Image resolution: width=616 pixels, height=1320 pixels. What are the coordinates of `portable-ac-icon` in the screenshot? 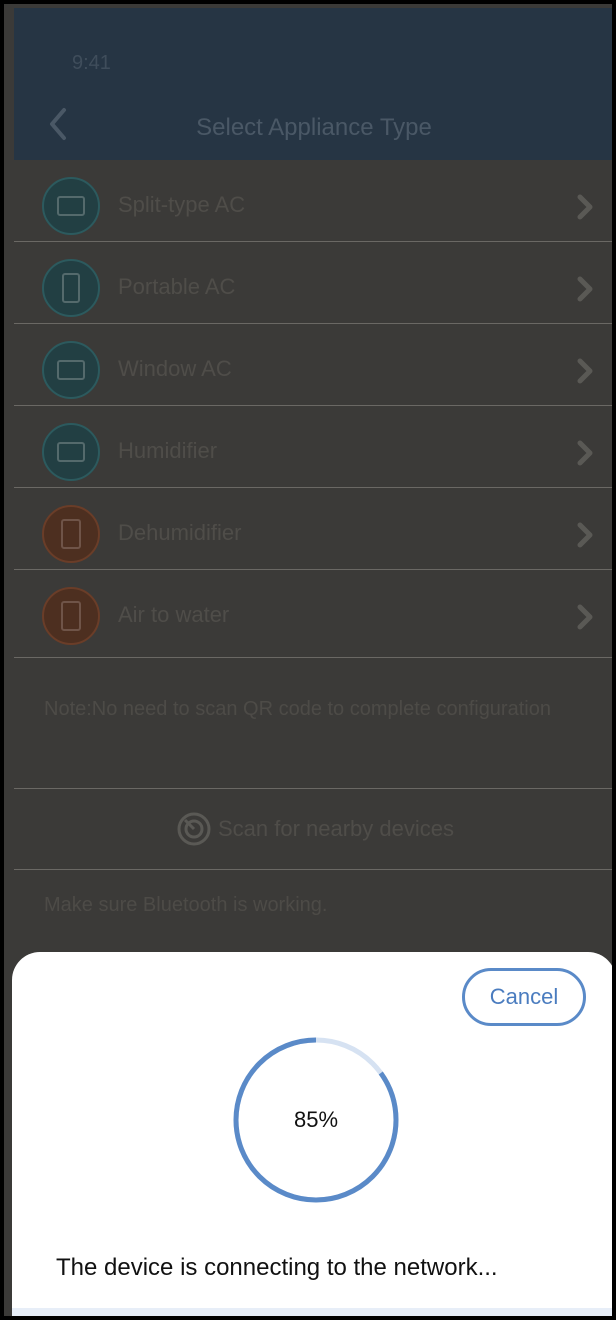 It's located at (71, 288).